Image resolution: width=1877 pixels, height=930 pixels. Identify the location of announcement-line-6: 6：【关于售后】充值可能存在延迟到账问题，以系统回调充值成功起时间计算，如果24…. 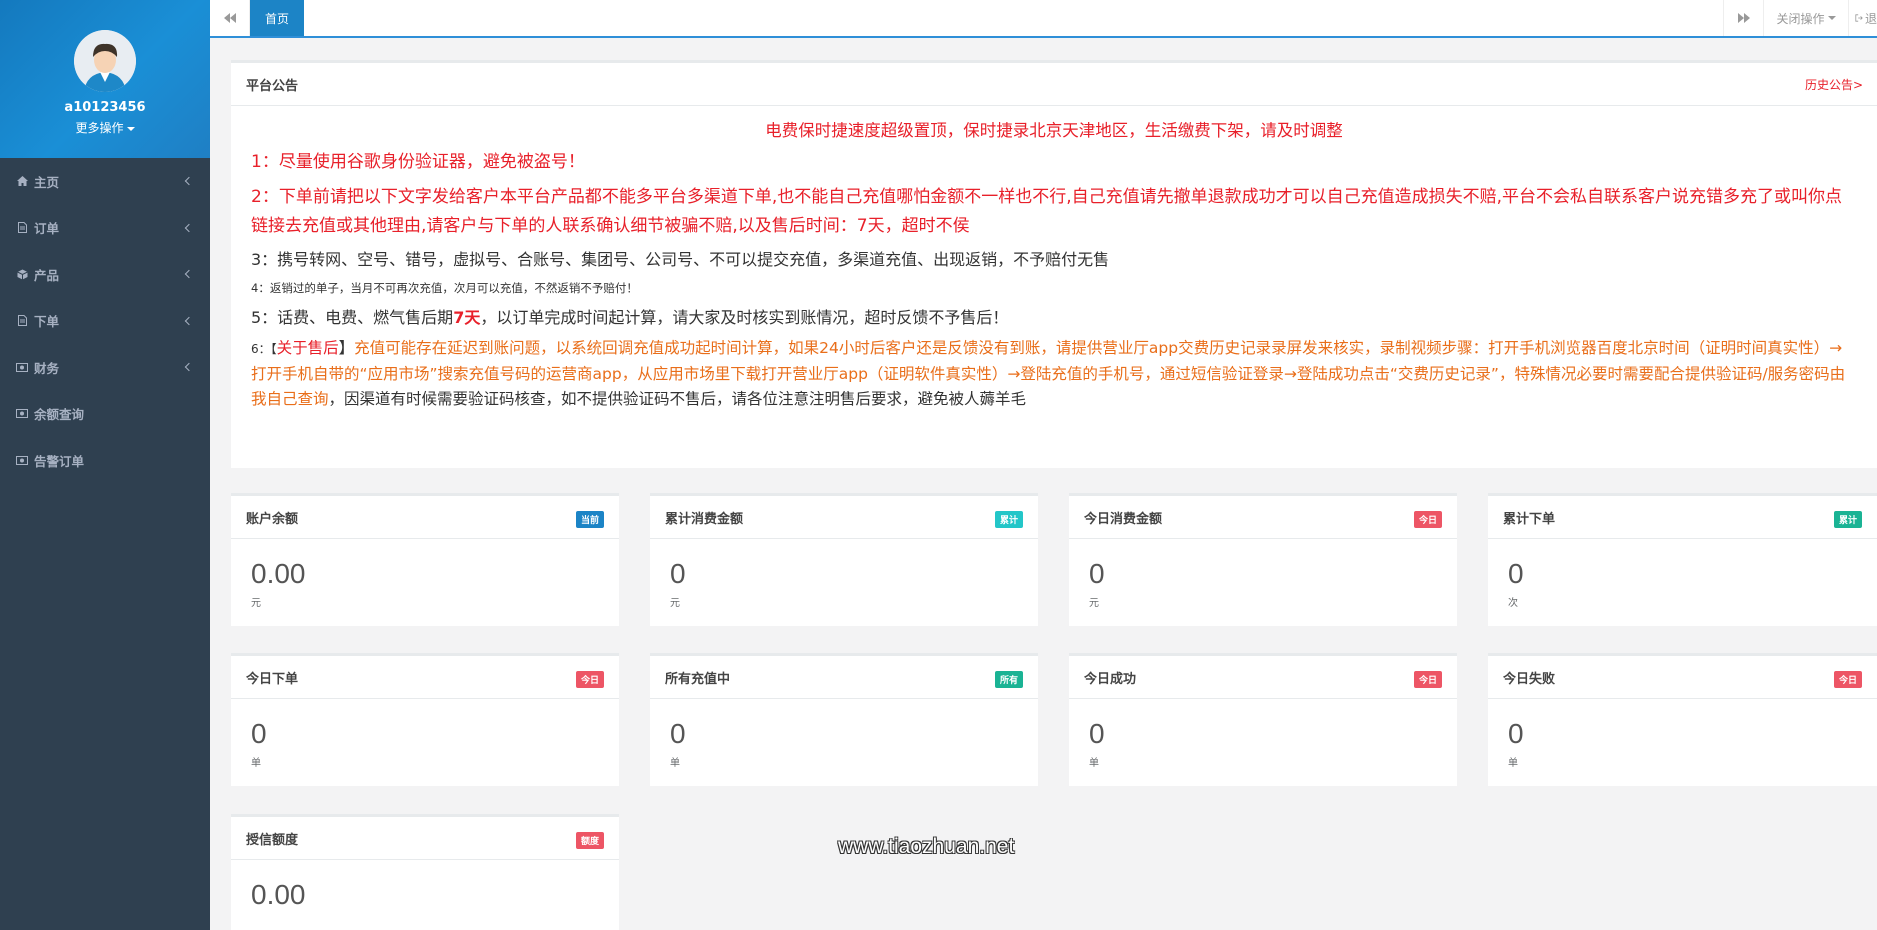
(1054, 374).